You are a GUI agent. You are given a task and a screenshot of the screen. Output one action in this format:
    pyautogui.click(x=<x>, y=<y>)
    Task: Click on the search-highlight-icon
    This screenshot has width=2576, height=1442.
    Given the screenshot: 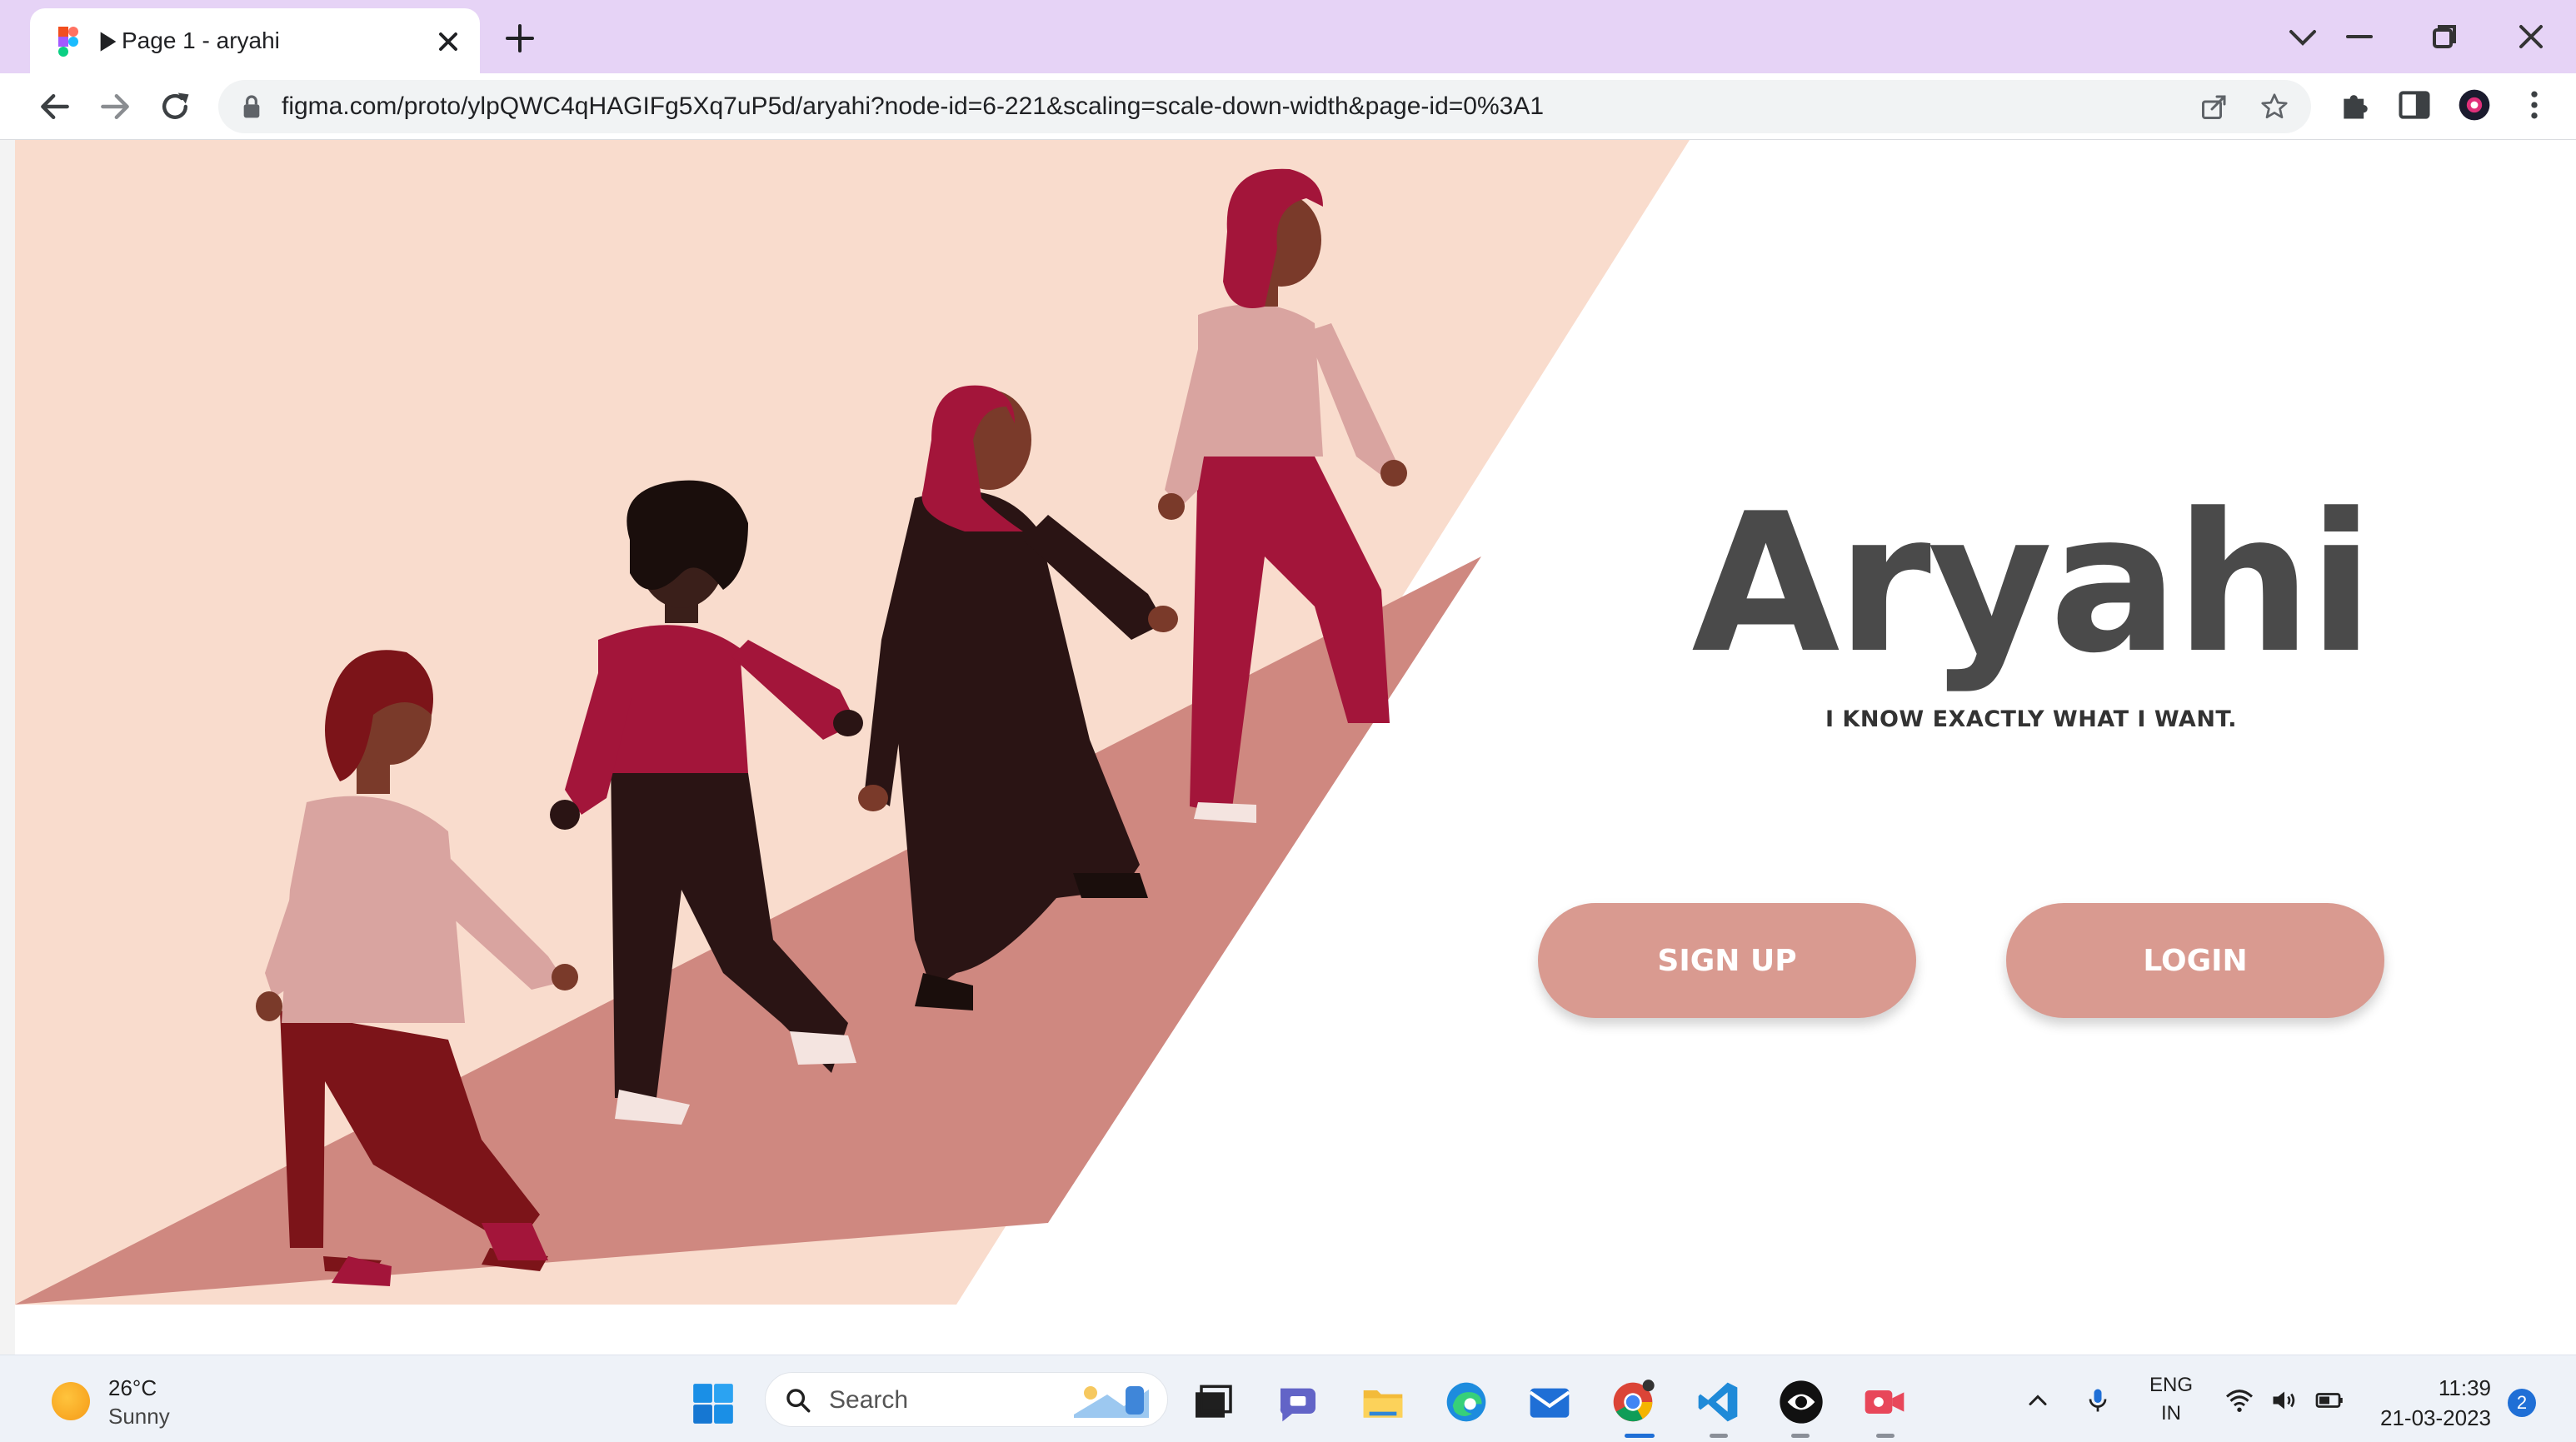 What is the action you would take?
    pyautogui.click(x=1111, y=1402)
    